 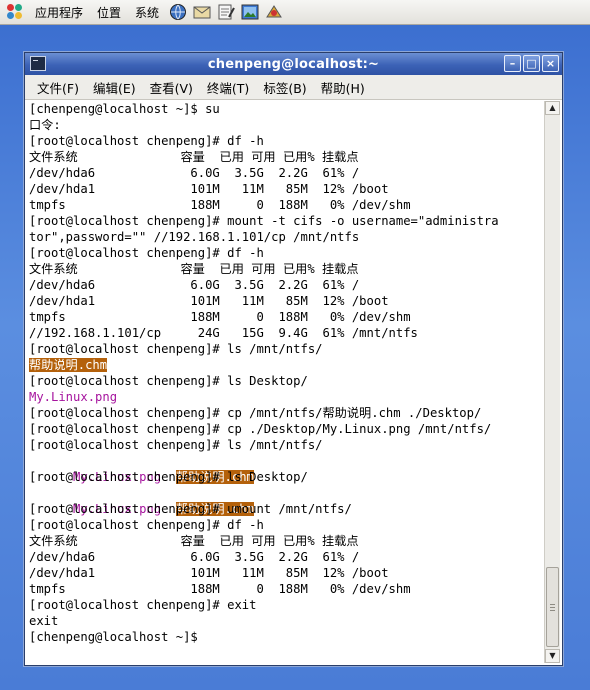 I want to click on menu-tabs: 标签(B), so click(x=284, y=87).